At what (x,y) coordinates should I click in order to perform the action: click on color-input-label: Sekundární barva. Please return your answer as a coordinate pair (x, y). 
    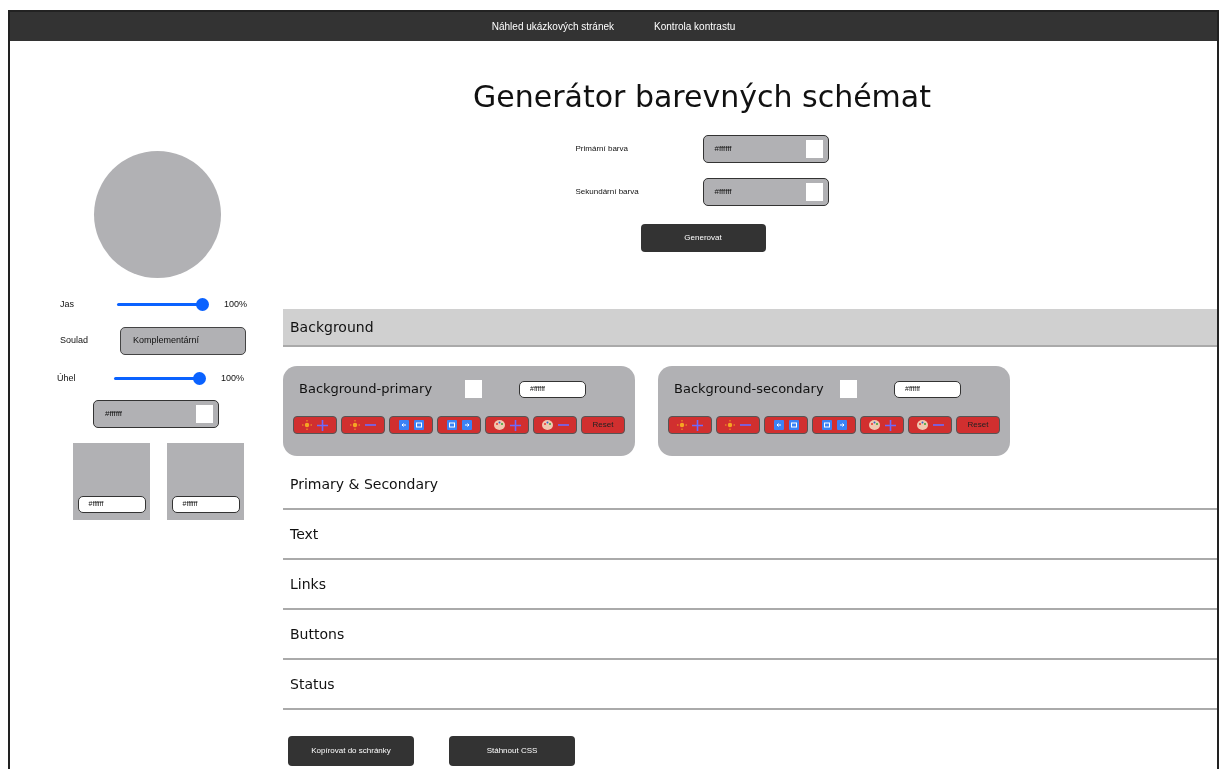
    Looking at the image, I should click on (607, 192).